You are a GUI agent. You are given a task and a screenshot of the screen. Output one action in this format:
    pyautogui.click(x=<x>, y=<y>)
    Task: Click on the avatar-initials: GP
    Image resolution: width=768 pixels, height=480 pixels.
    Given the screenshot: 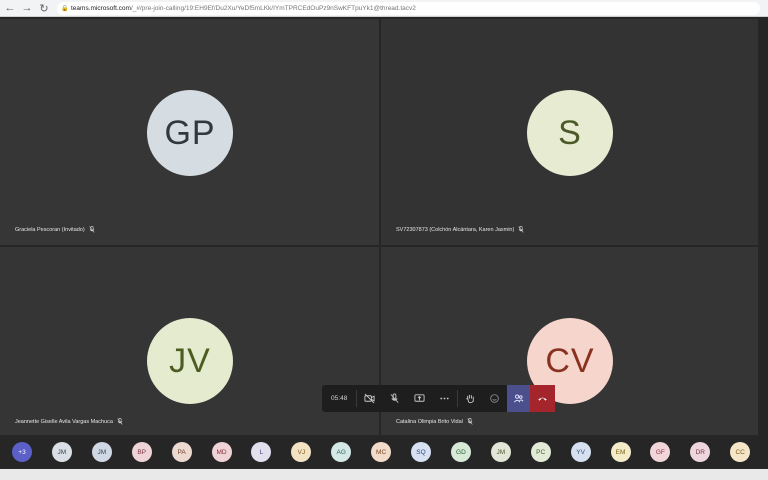 What is the action you would take?
    pyautogui.click(x=190, y=132)
    